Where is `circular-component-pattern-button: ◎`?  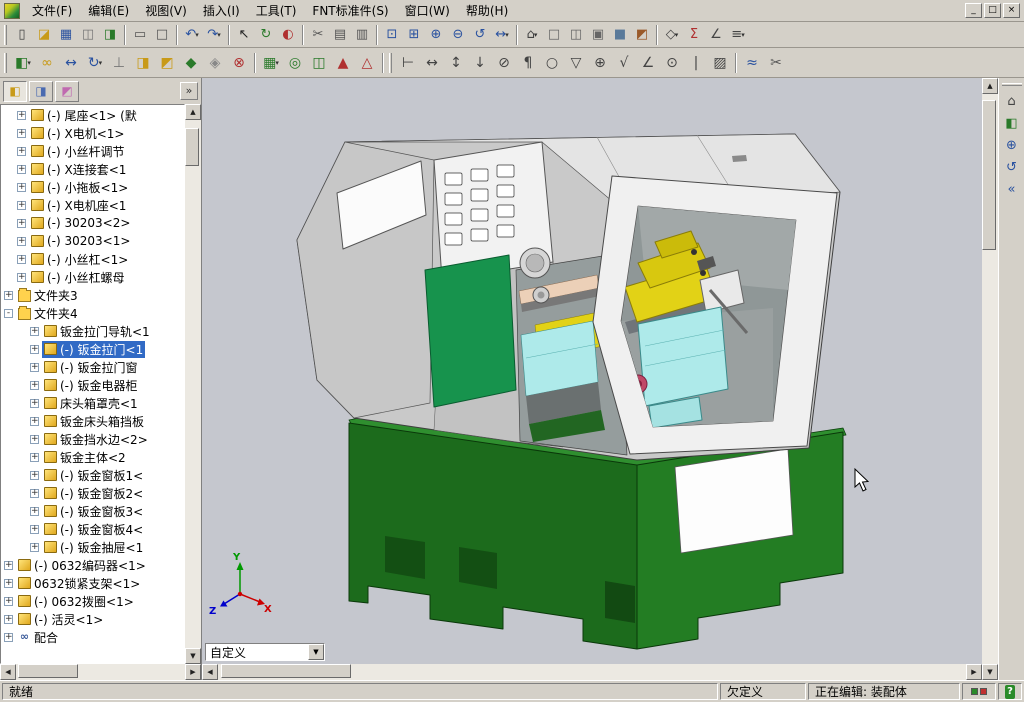 circular-component-pattern-button: ◎ is located at coordinates (295, 63).